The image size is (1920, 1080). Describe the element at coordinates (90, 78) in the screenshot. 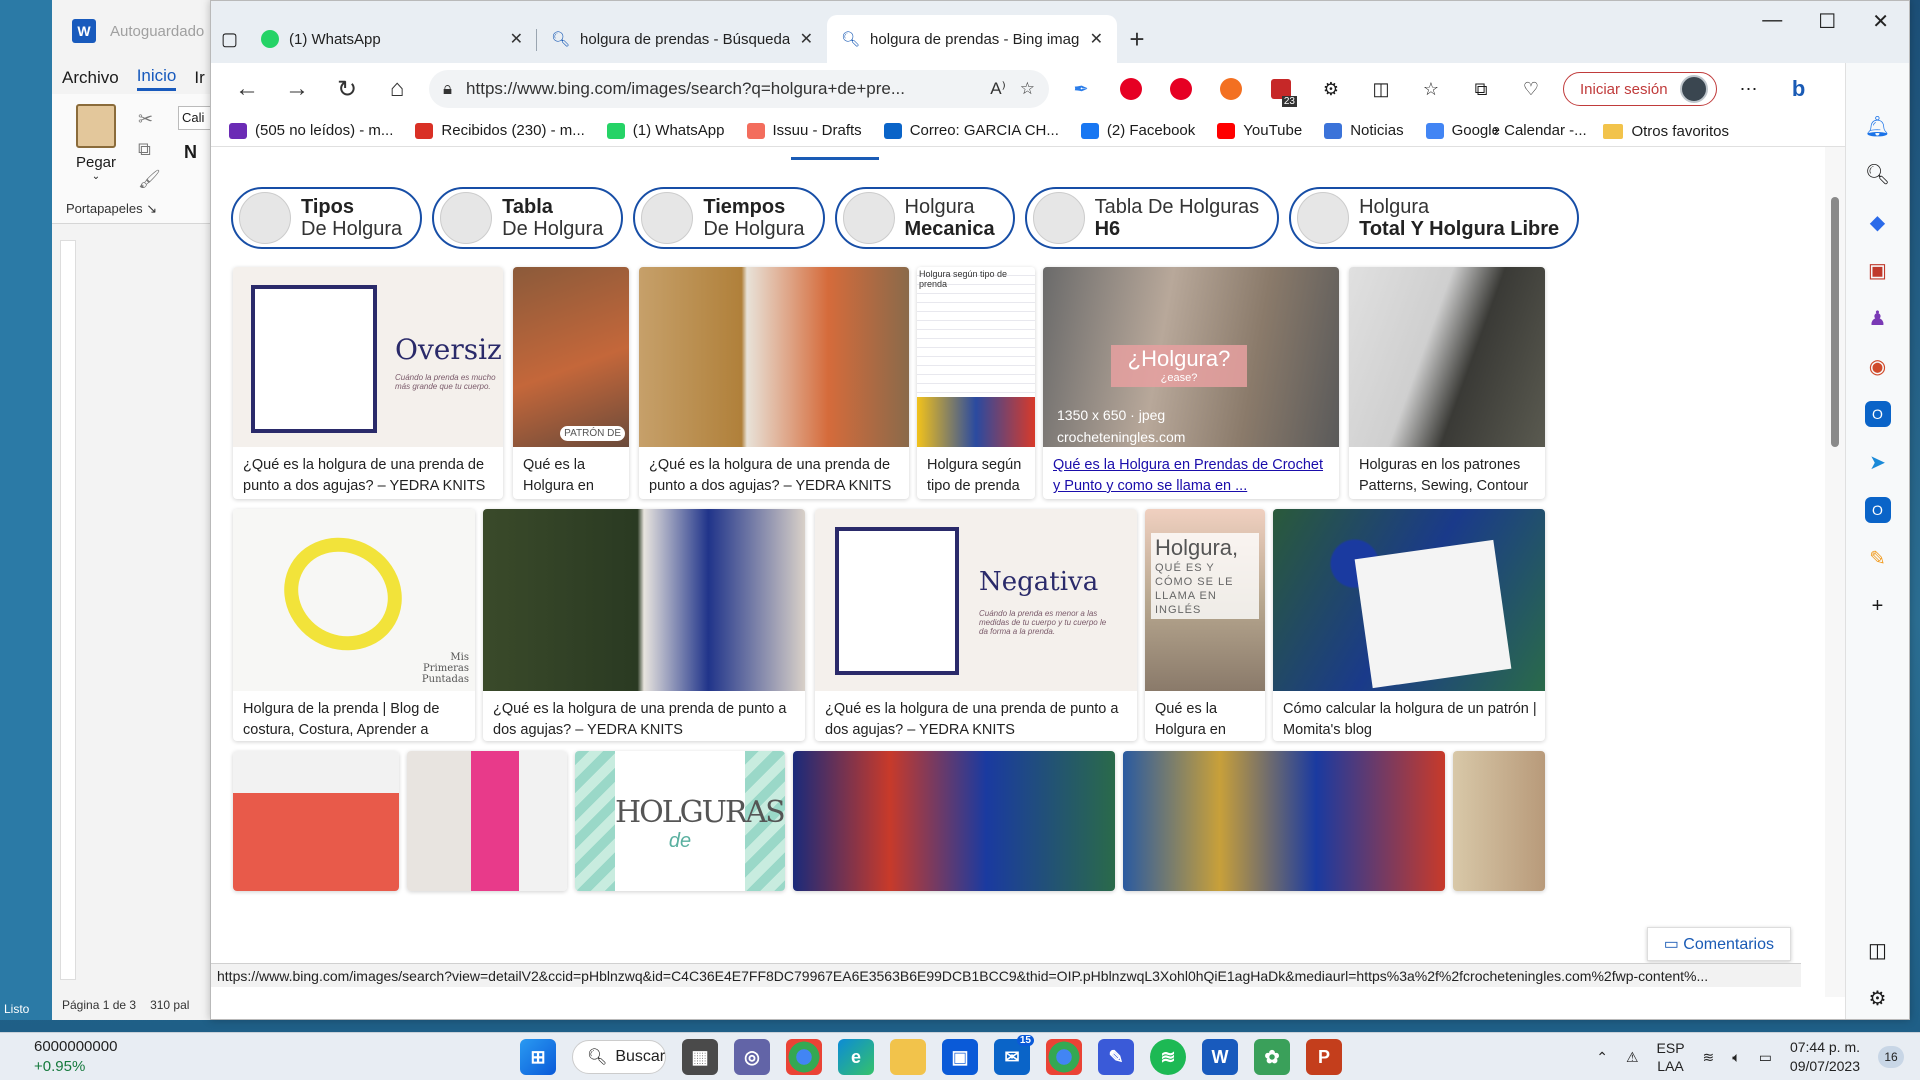

I see `menu-archivo: Archivo` at that location.